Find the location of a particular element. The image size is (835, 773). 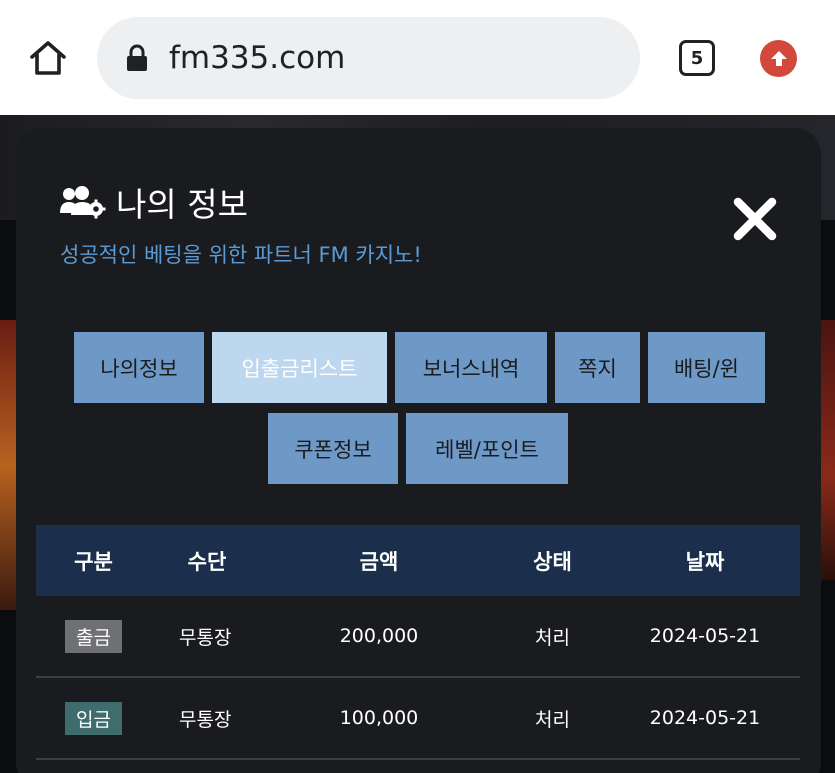

tabs-row-1: 나의정보 입출금리스트 보너스내역 쪽지 배팅/윈 is located at coordinates (419, 367).